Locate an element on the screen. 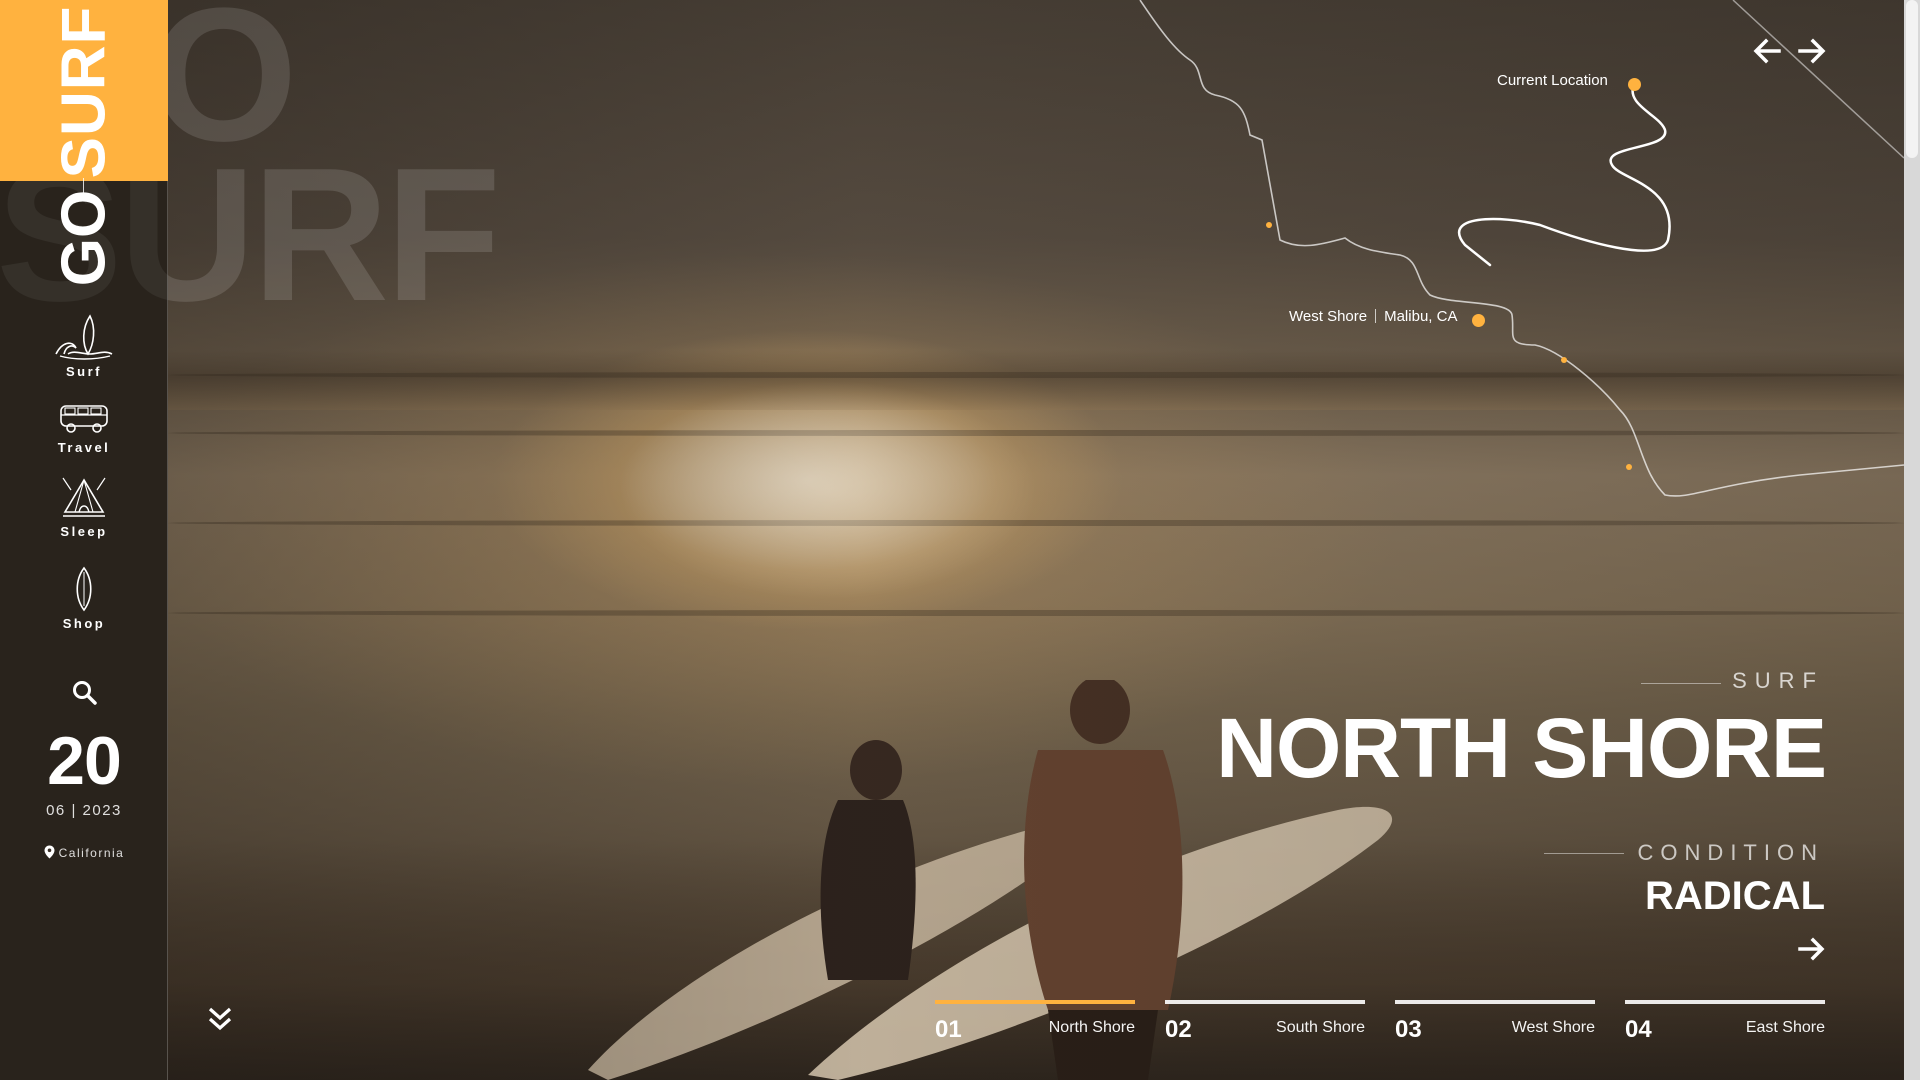 Image resolution: width=1920 pixels, height=1080 pixels. tab-number: 03 is located at coordinates (1408, 1029).